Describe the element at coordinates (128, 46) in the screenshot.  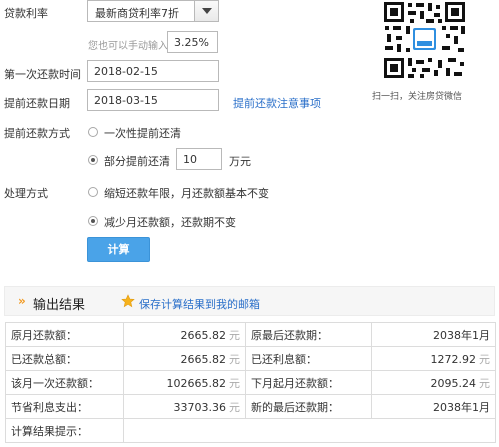
I see `manual-input-hint: 您也可以手动输入` at that location.